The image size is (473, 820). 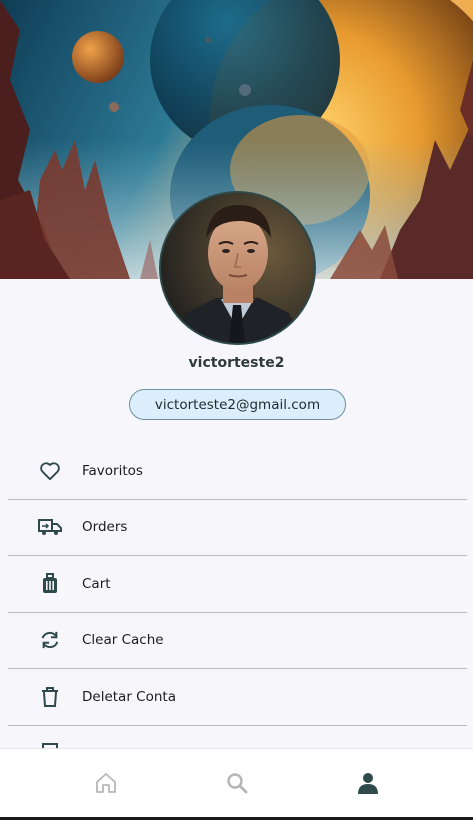 I want to click on person-icon, so click(x=368, y=785).